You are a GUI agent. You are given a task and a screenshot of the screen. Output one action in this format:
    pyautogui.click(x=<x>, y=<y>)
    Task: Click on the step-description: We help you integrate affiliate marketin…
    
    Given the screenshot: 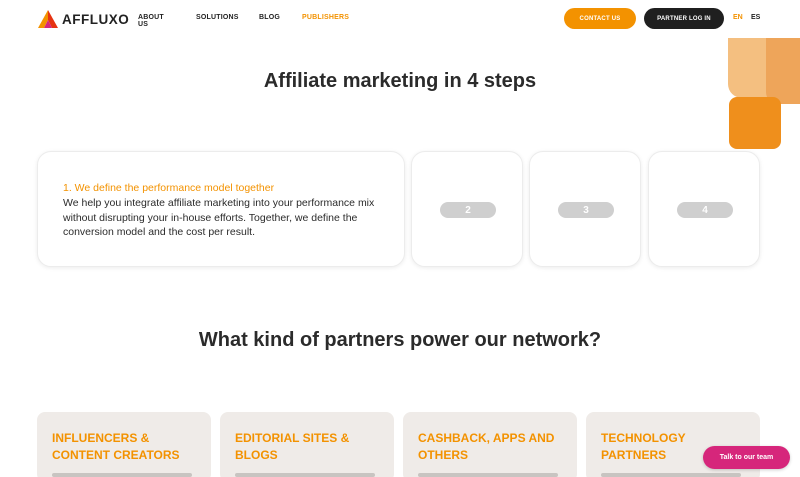 What is the action you would take?
    pyautogui.click(x=219, y=217)
    